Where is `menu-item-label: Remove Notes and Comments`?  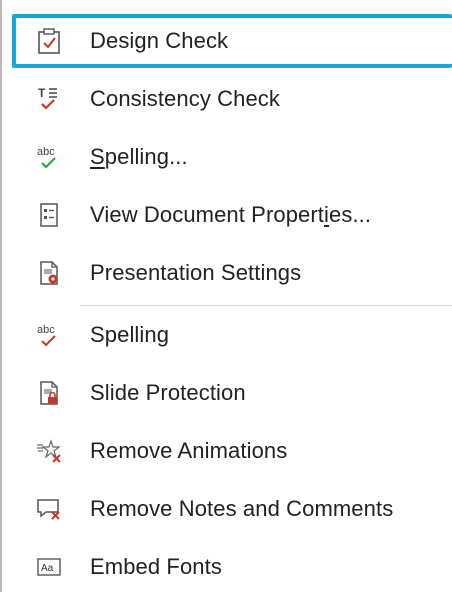
menu-item-label: Remove Notes and Comments is located at coordinates (242, 508).